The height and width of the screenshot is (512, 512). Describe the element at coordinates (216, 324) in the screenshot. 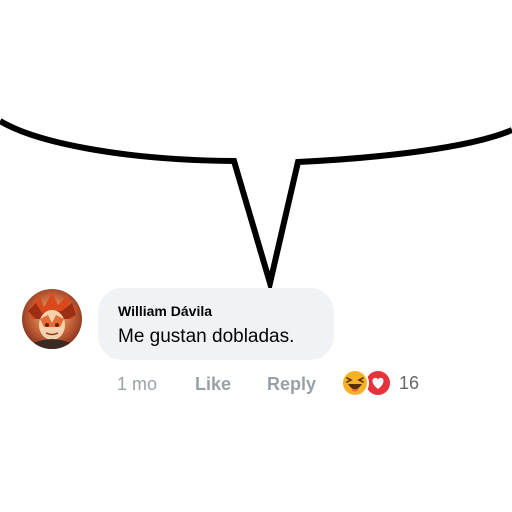

I see `comment-bubble: William Dávila Me gustan dobladas.` at that location.